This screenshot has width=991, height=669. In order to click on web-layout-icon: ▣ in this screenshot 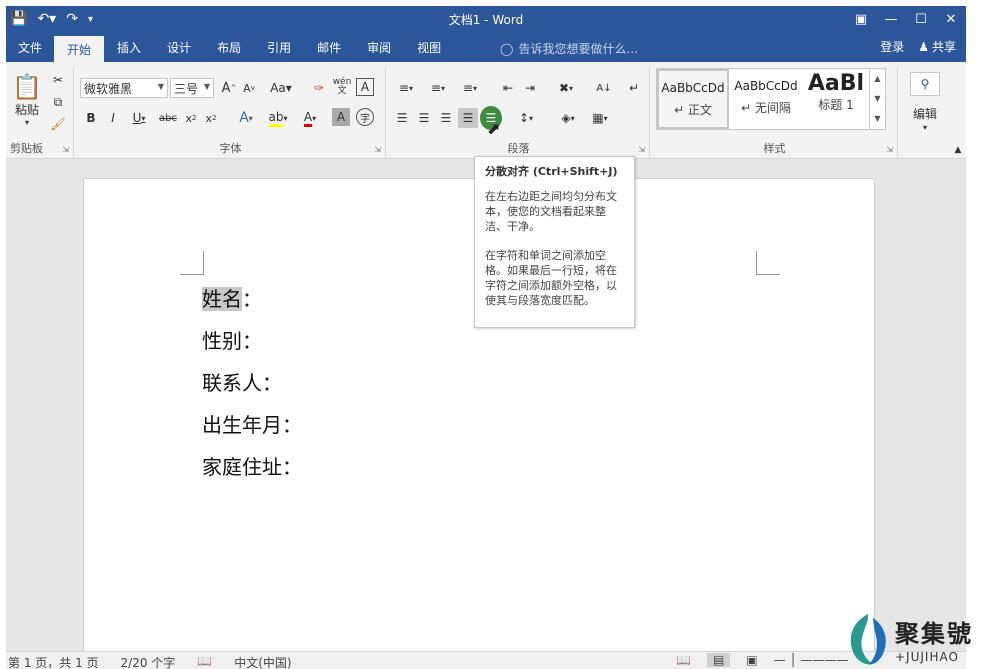, I will do `click(751, 660)`.